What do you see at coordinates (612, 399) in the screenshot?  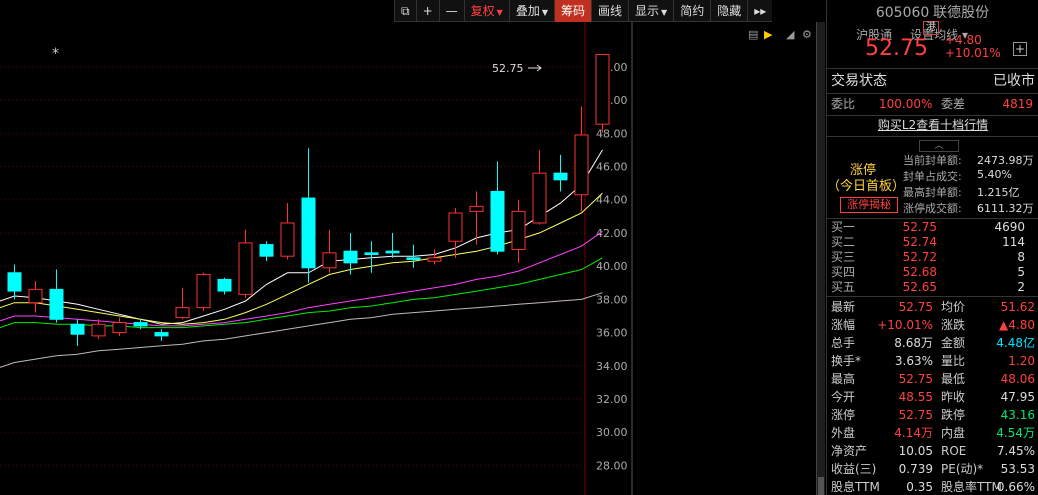 I see `y-tick-label: 32.00` at bounding box center [612, 399].